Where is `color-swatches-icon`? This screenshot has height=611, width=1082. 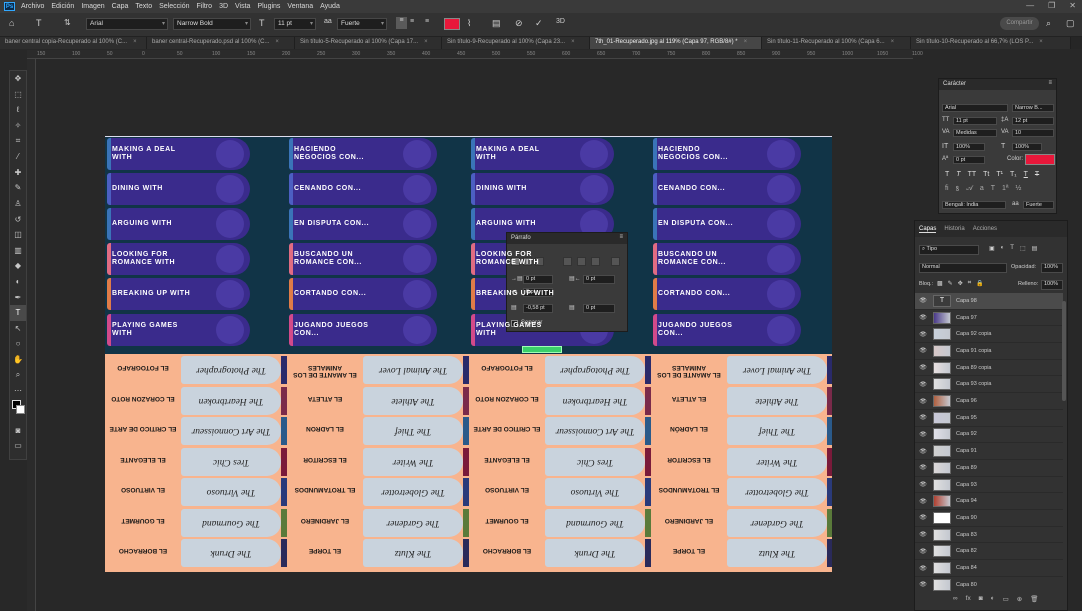
color-swatches-icon is located at coordinates (18, 410).